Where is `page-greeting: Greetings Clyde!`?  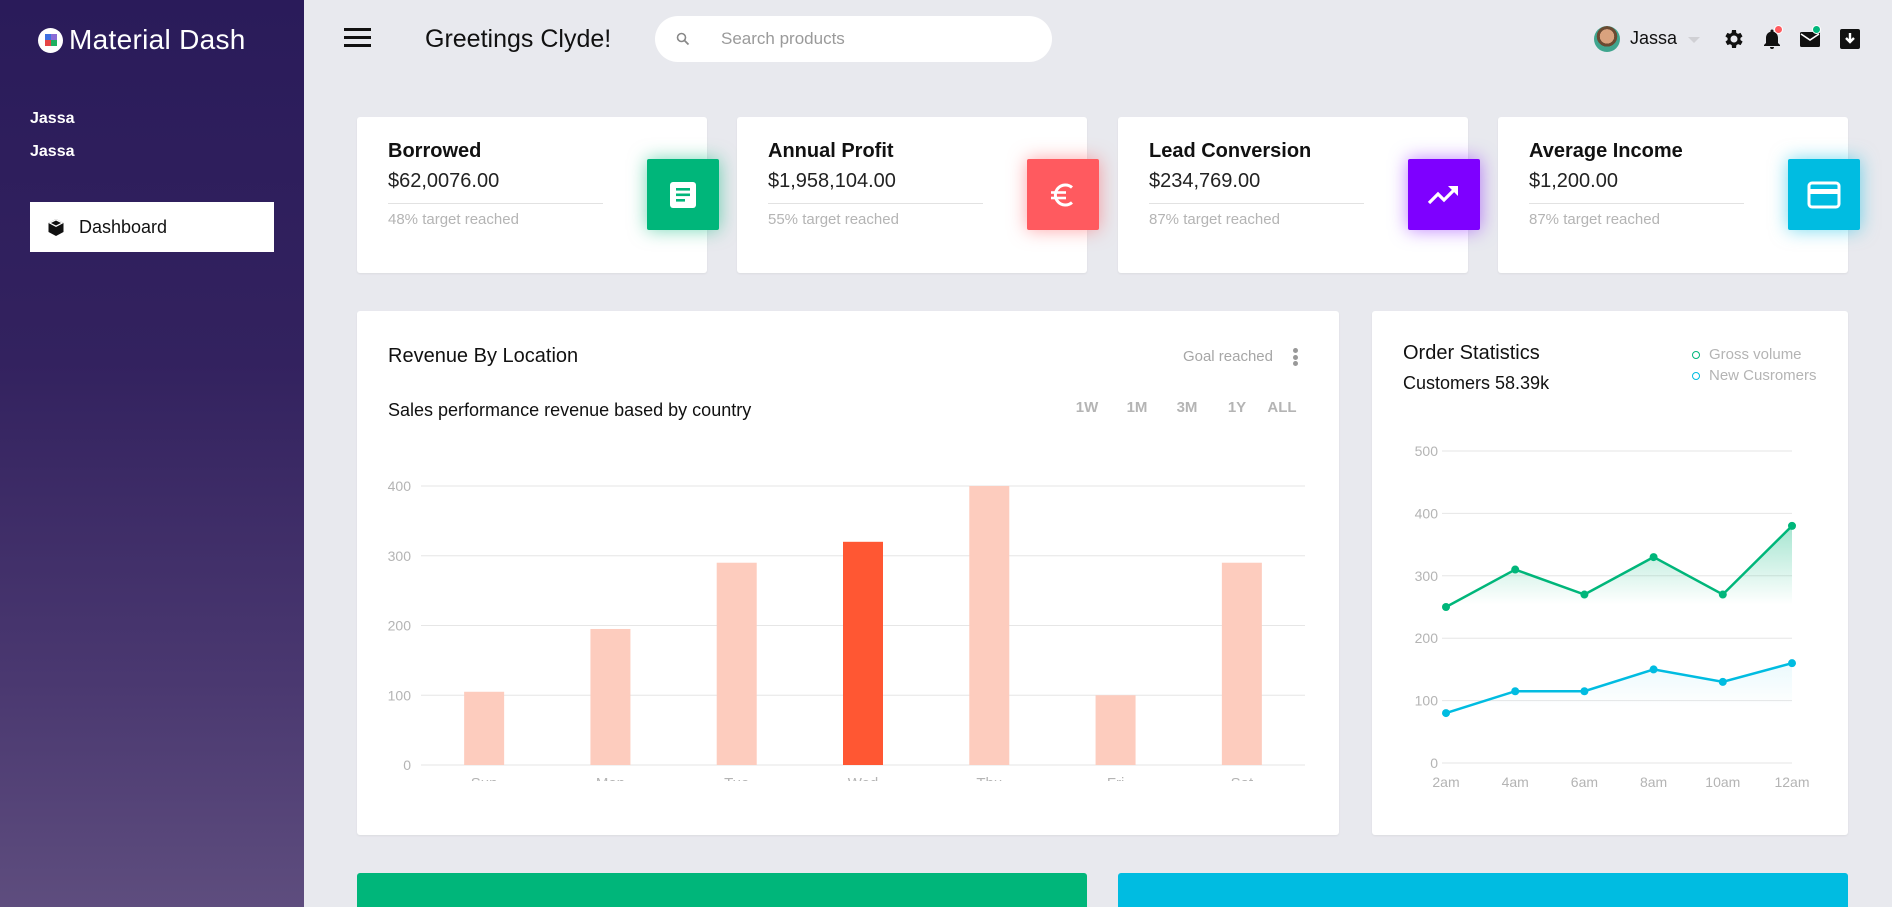 page-greeting: Greetings Clyde! is located at coordinates (518, 39).